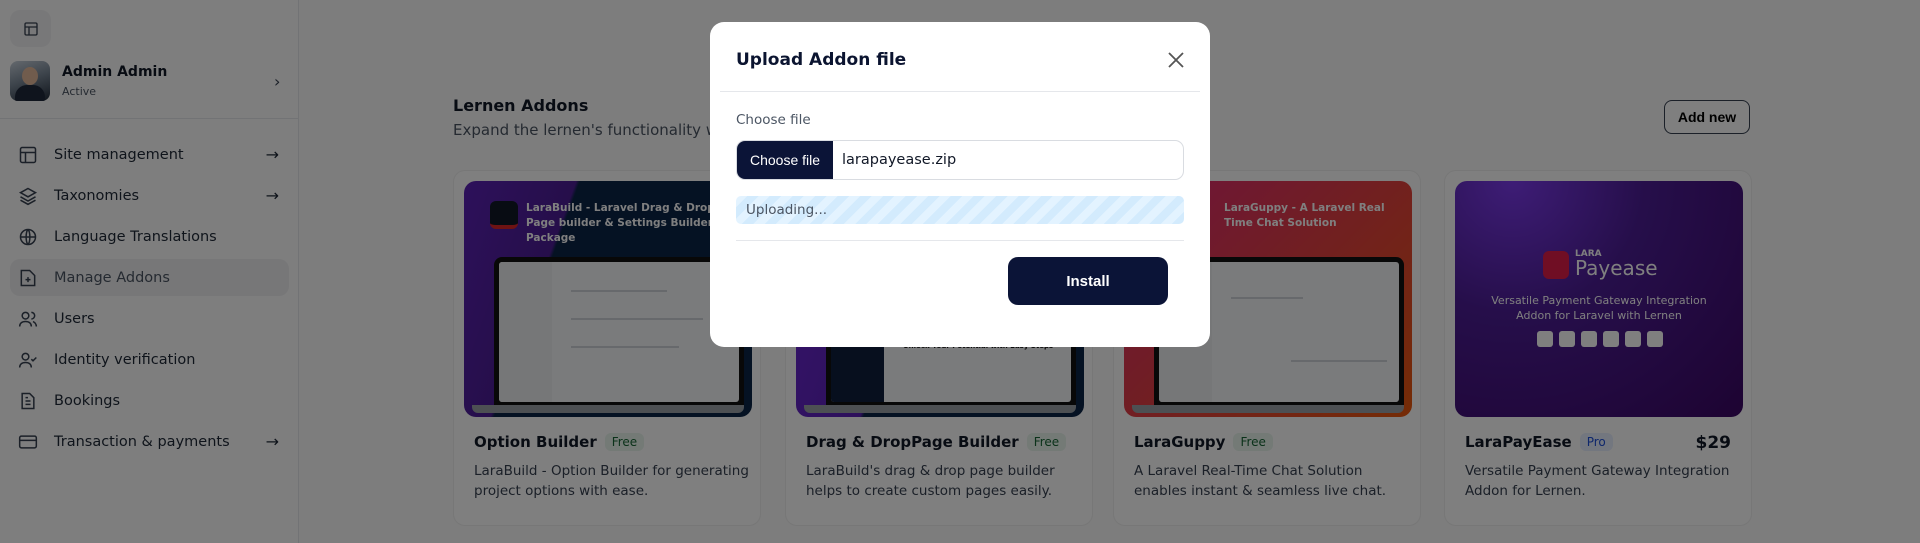 This screenshot has width=1920, height=543. What do you see at coordinates (773, 120) in the screenshot?
I see `choose-file-label: Choose file` at bounding box center [773, 120].